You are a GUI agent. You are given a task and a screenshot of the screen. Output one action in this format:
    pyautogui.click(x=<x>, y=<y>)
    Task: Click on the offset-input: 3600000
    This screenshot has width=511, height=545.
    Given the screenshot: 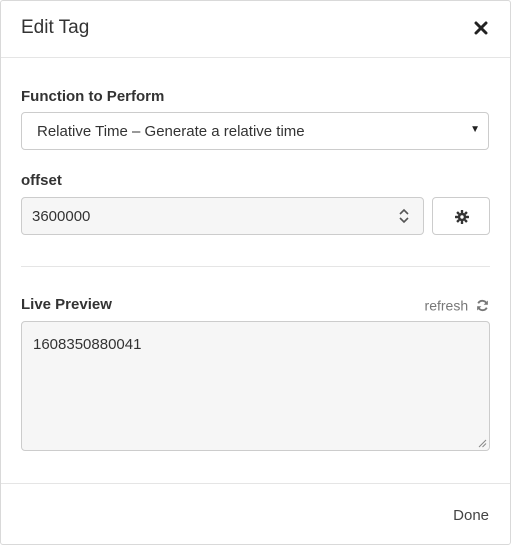 What is the action you would take?
    pyautogui.click(x=222, y=216)
    